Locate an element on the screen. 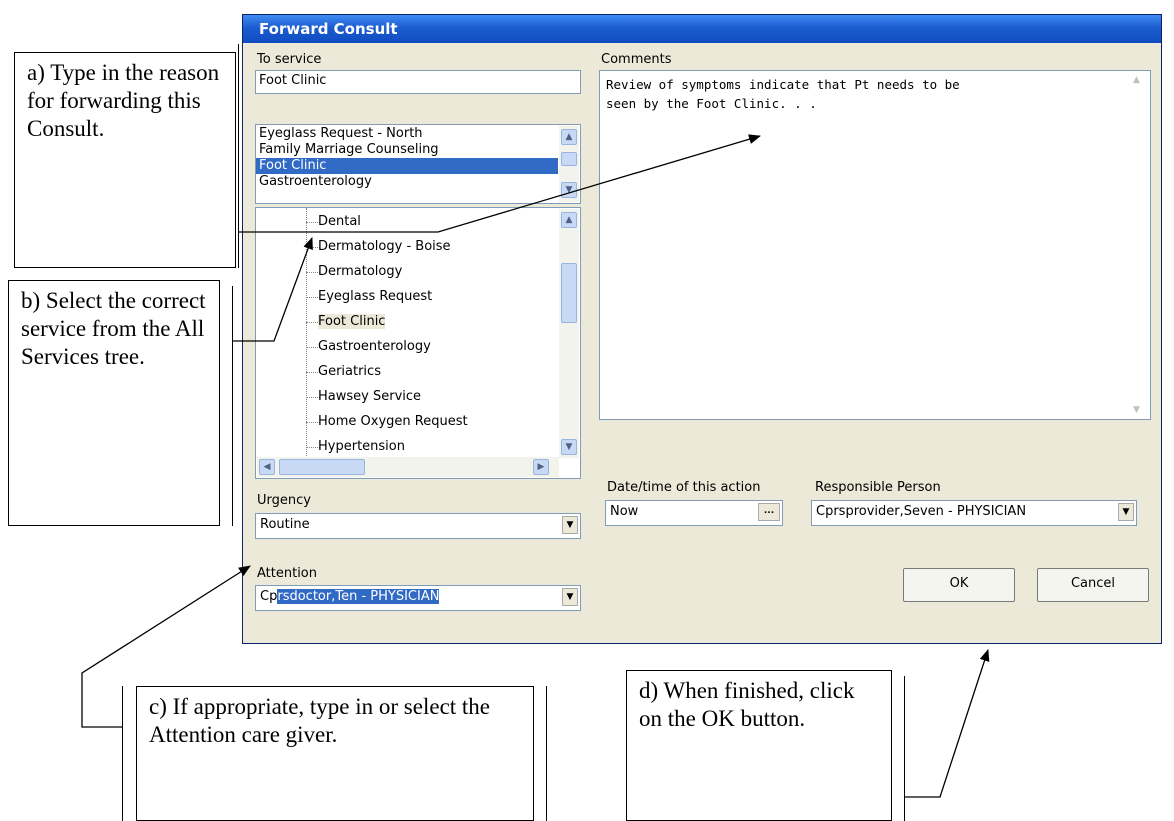 The image size is (1174, 821). arrow-d is located at coordinates (947, 723).